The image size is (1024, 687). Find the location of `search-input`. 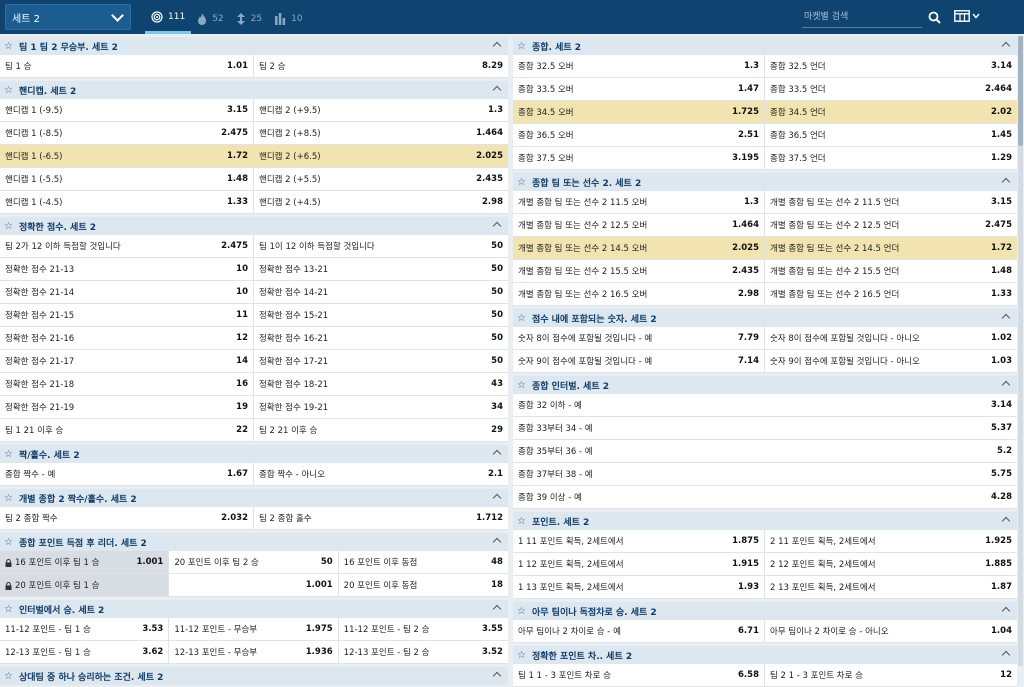

search-input is located at coordinates (862, 17).